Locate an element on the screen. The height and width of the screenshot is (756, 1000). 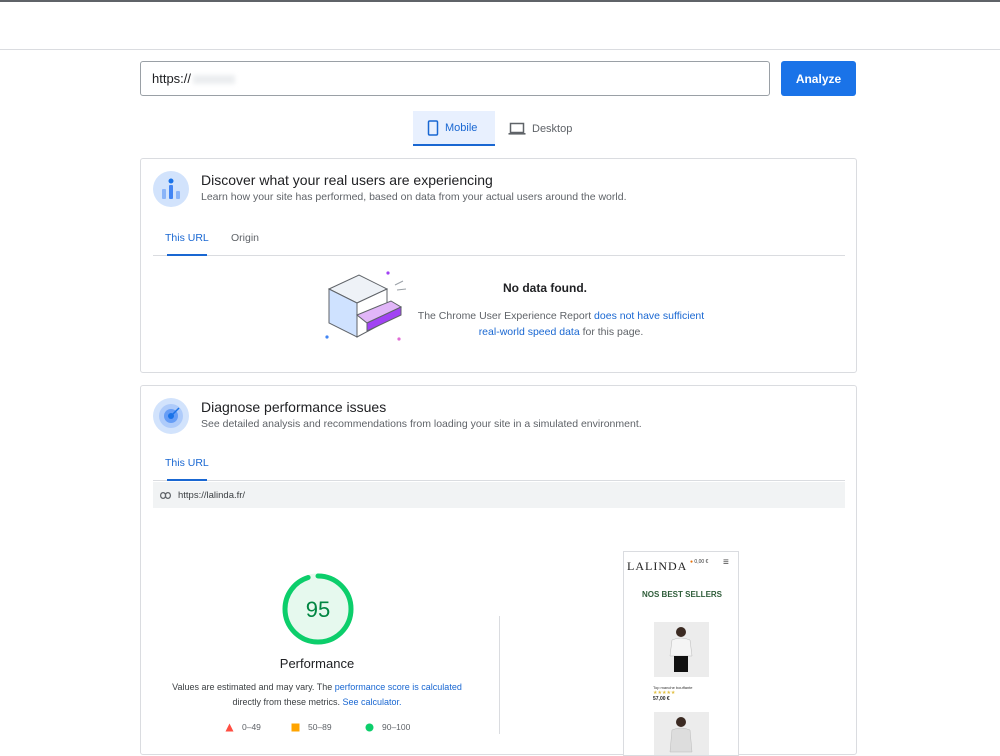
legend-good: 90–100 is located at coordinates (387, 727).